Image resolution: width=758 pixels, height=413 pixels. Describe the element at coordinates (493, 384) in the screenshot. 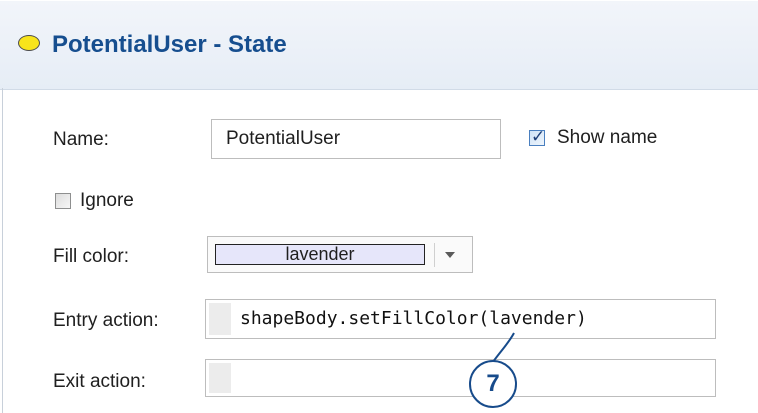

I see `callout-number-badge: 7` at that location.